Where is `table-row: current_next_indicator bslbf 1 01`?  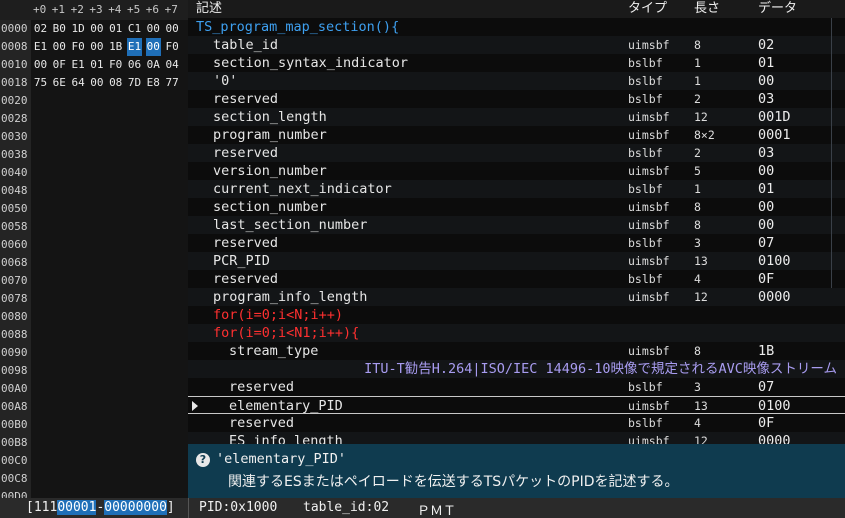 table-row: current_next_indicator bslbf 1 01 is located at coordinates (516, 189).